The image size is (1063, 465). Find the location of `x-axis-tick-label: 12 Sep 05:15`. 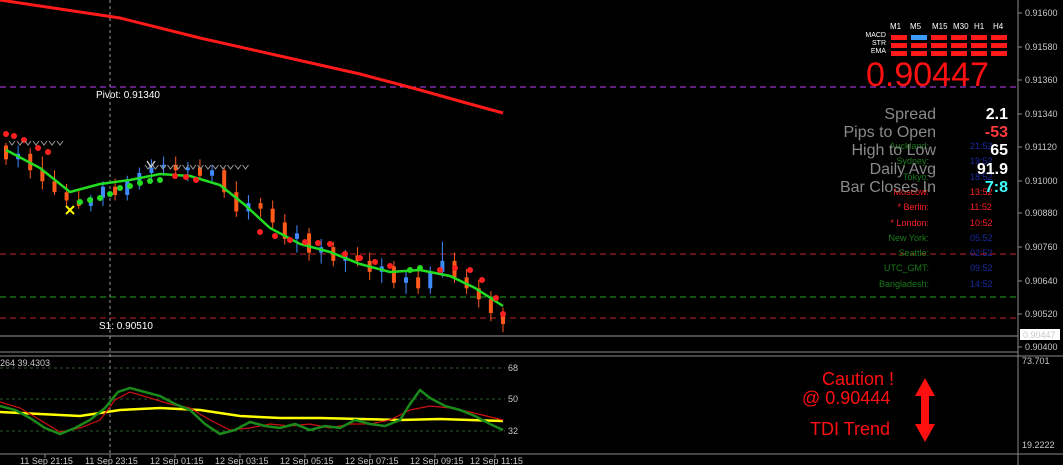

x-axis-tick-label: 12 Sep 05:15 is located at coordinates (307, 460).